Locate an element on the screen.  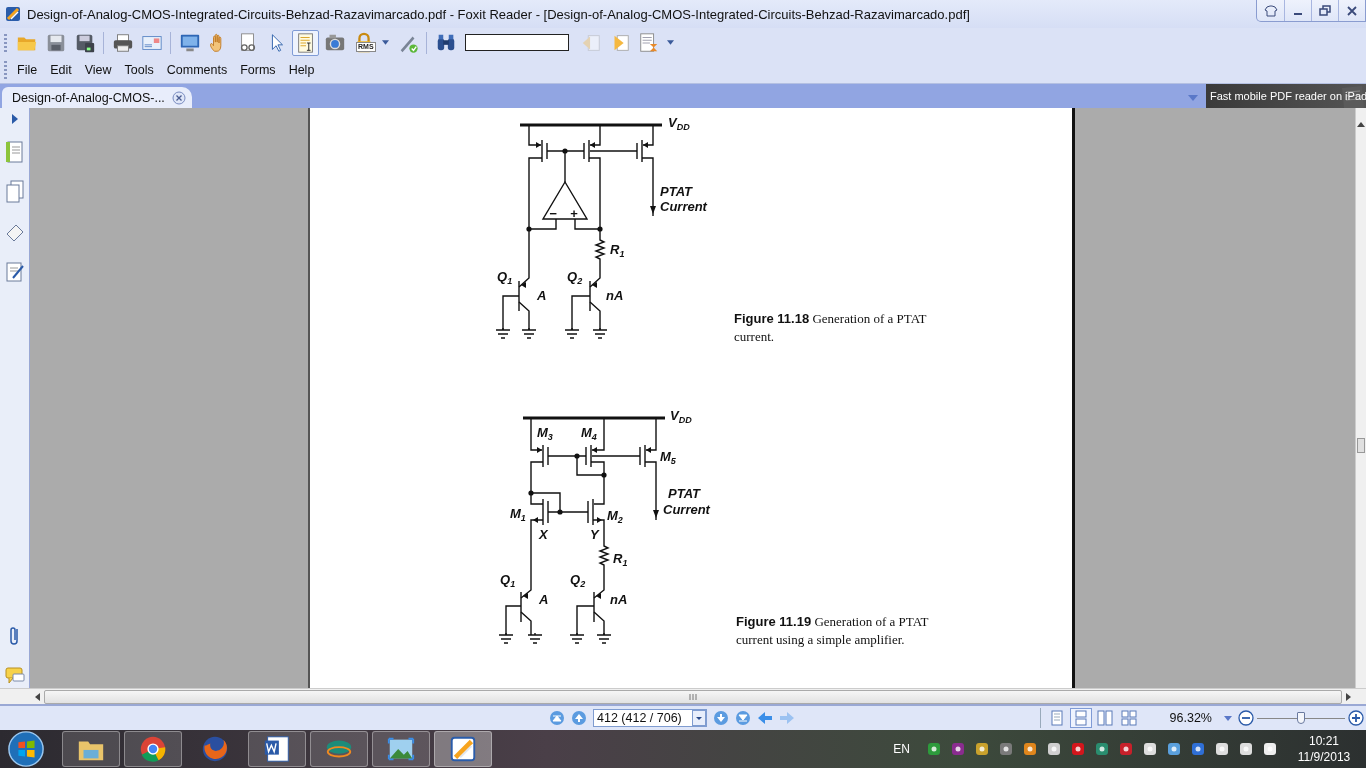
horizontal-scrollbar is located at coordinates (683, 697).